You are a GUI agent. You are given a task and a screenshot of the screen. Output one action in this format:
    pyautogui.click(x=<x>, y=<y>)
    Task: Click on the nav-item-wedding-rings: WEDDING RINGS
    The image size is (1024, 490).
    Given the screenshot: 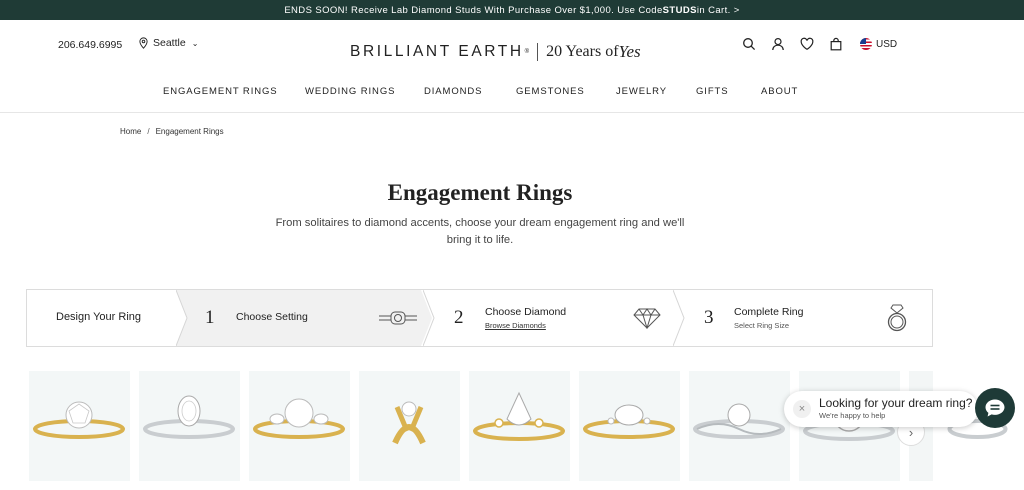 What is the action you would take?
    pyautogui.click(x=350, y=91)
    